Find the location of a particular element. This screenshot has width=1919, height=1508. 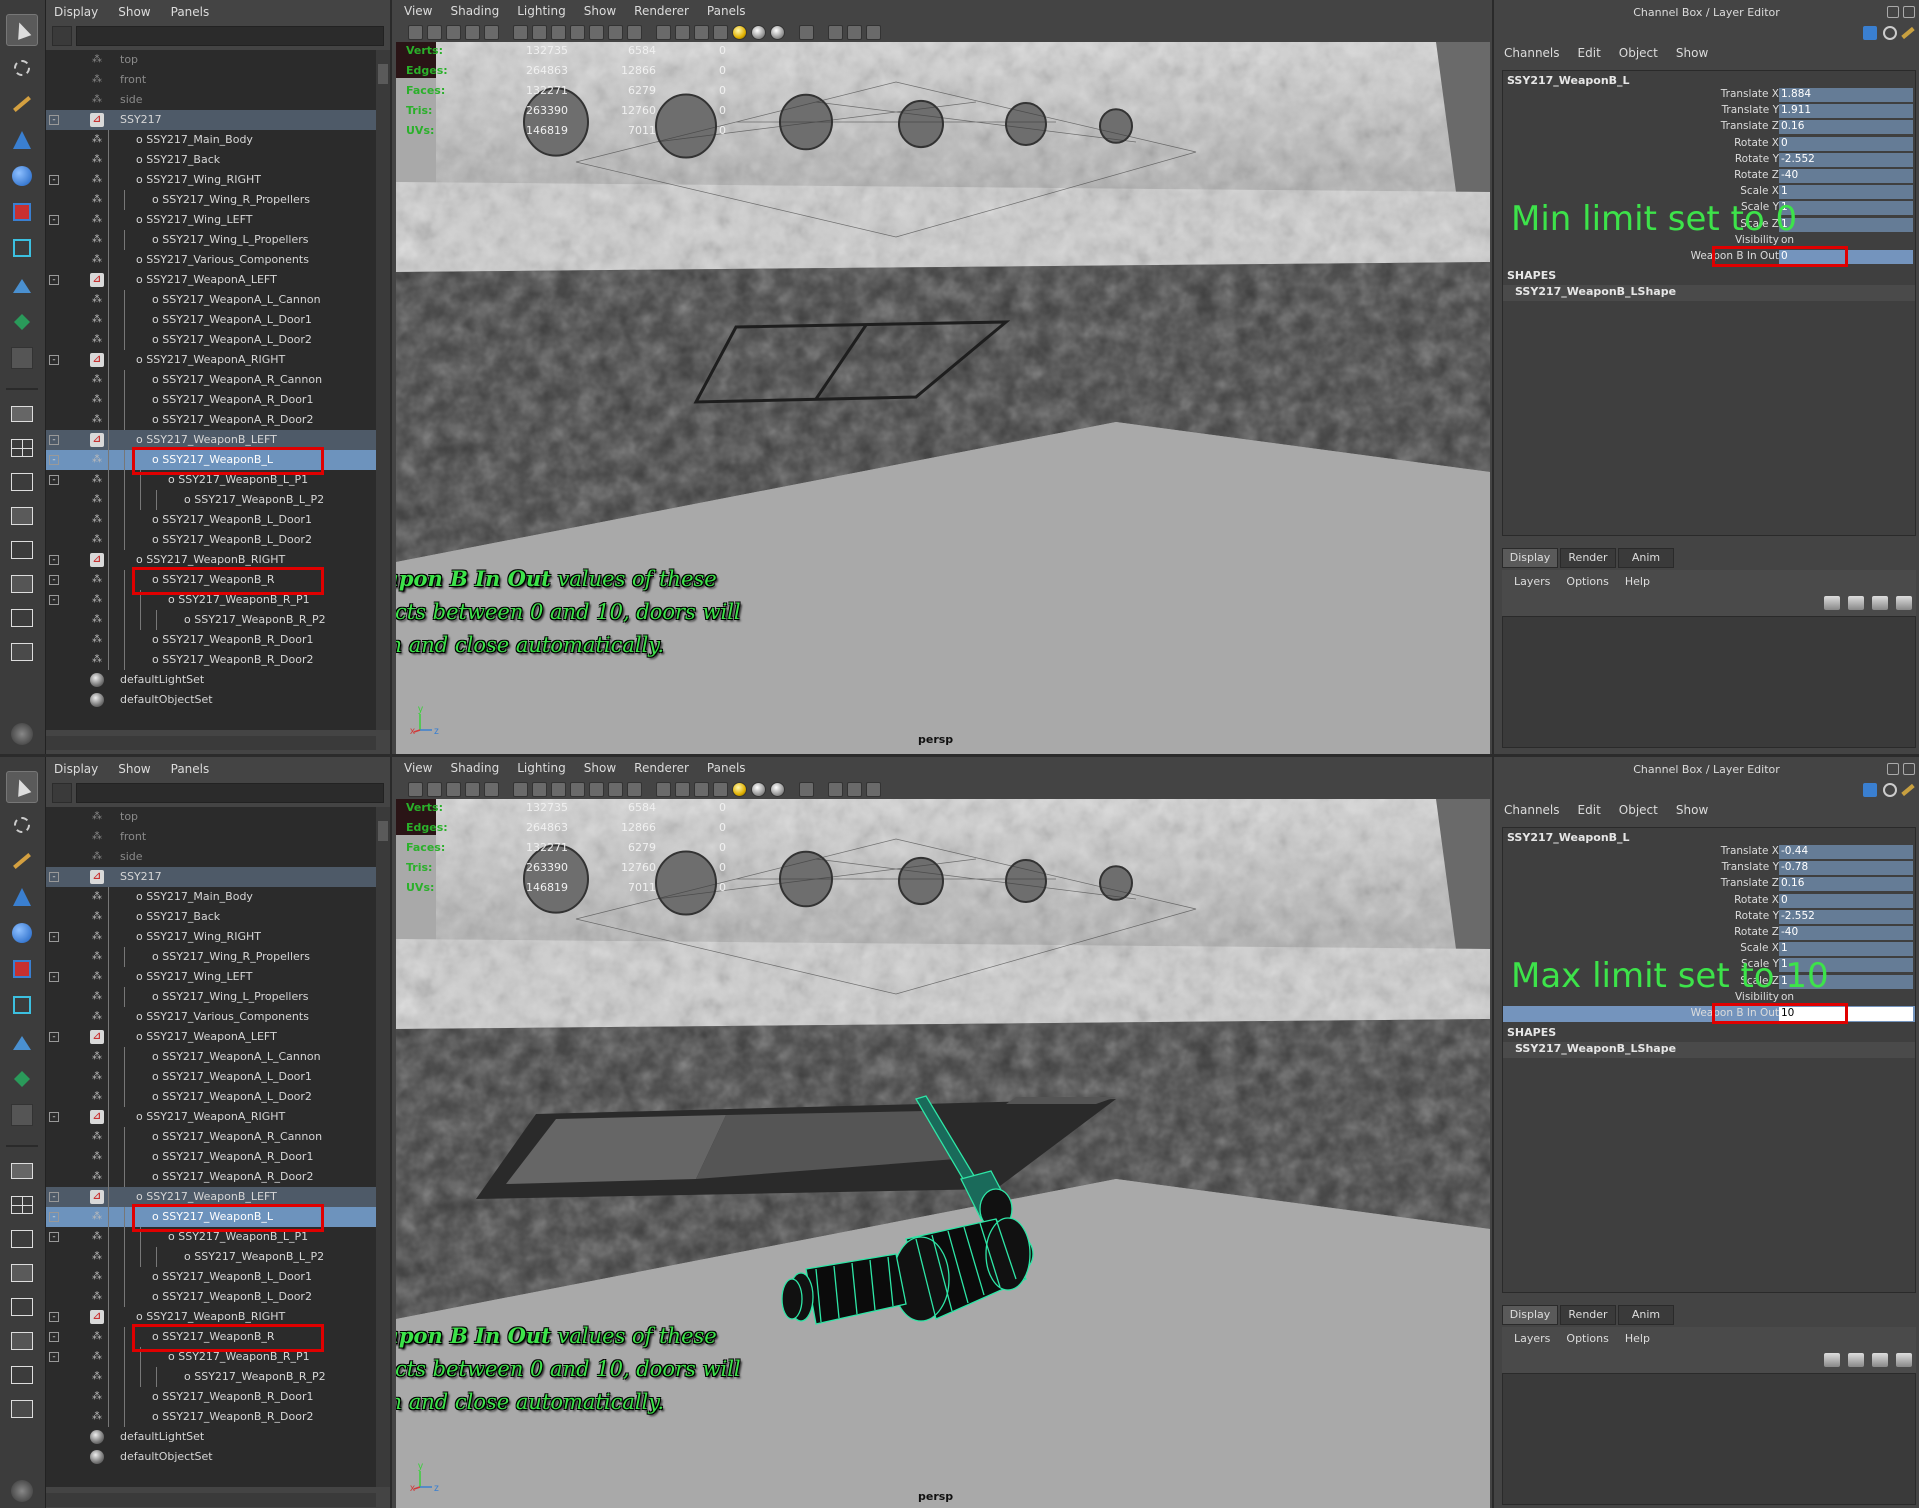

move-layer-up-icon is located at coordinates (1832, 1360).